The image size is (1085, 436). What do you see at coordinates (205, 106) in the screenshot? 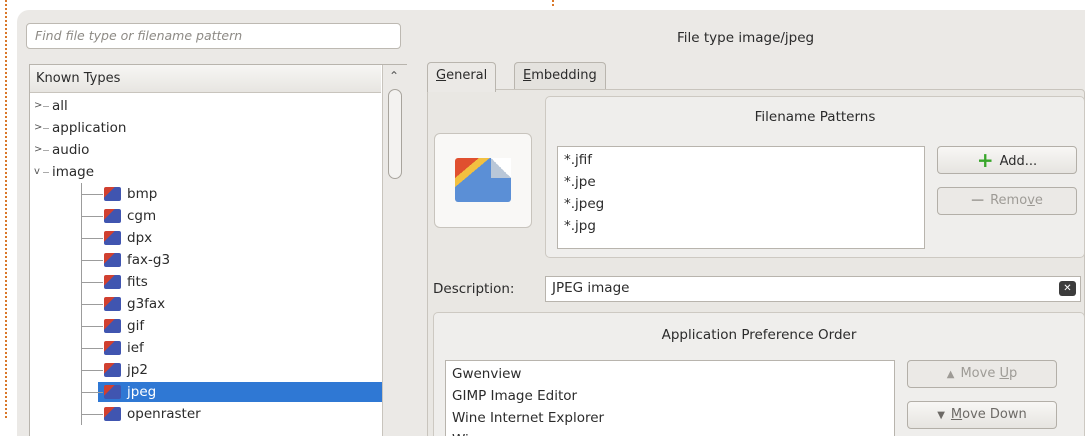
I see `tree-item-all: > all` at bounding box center [205, 106].